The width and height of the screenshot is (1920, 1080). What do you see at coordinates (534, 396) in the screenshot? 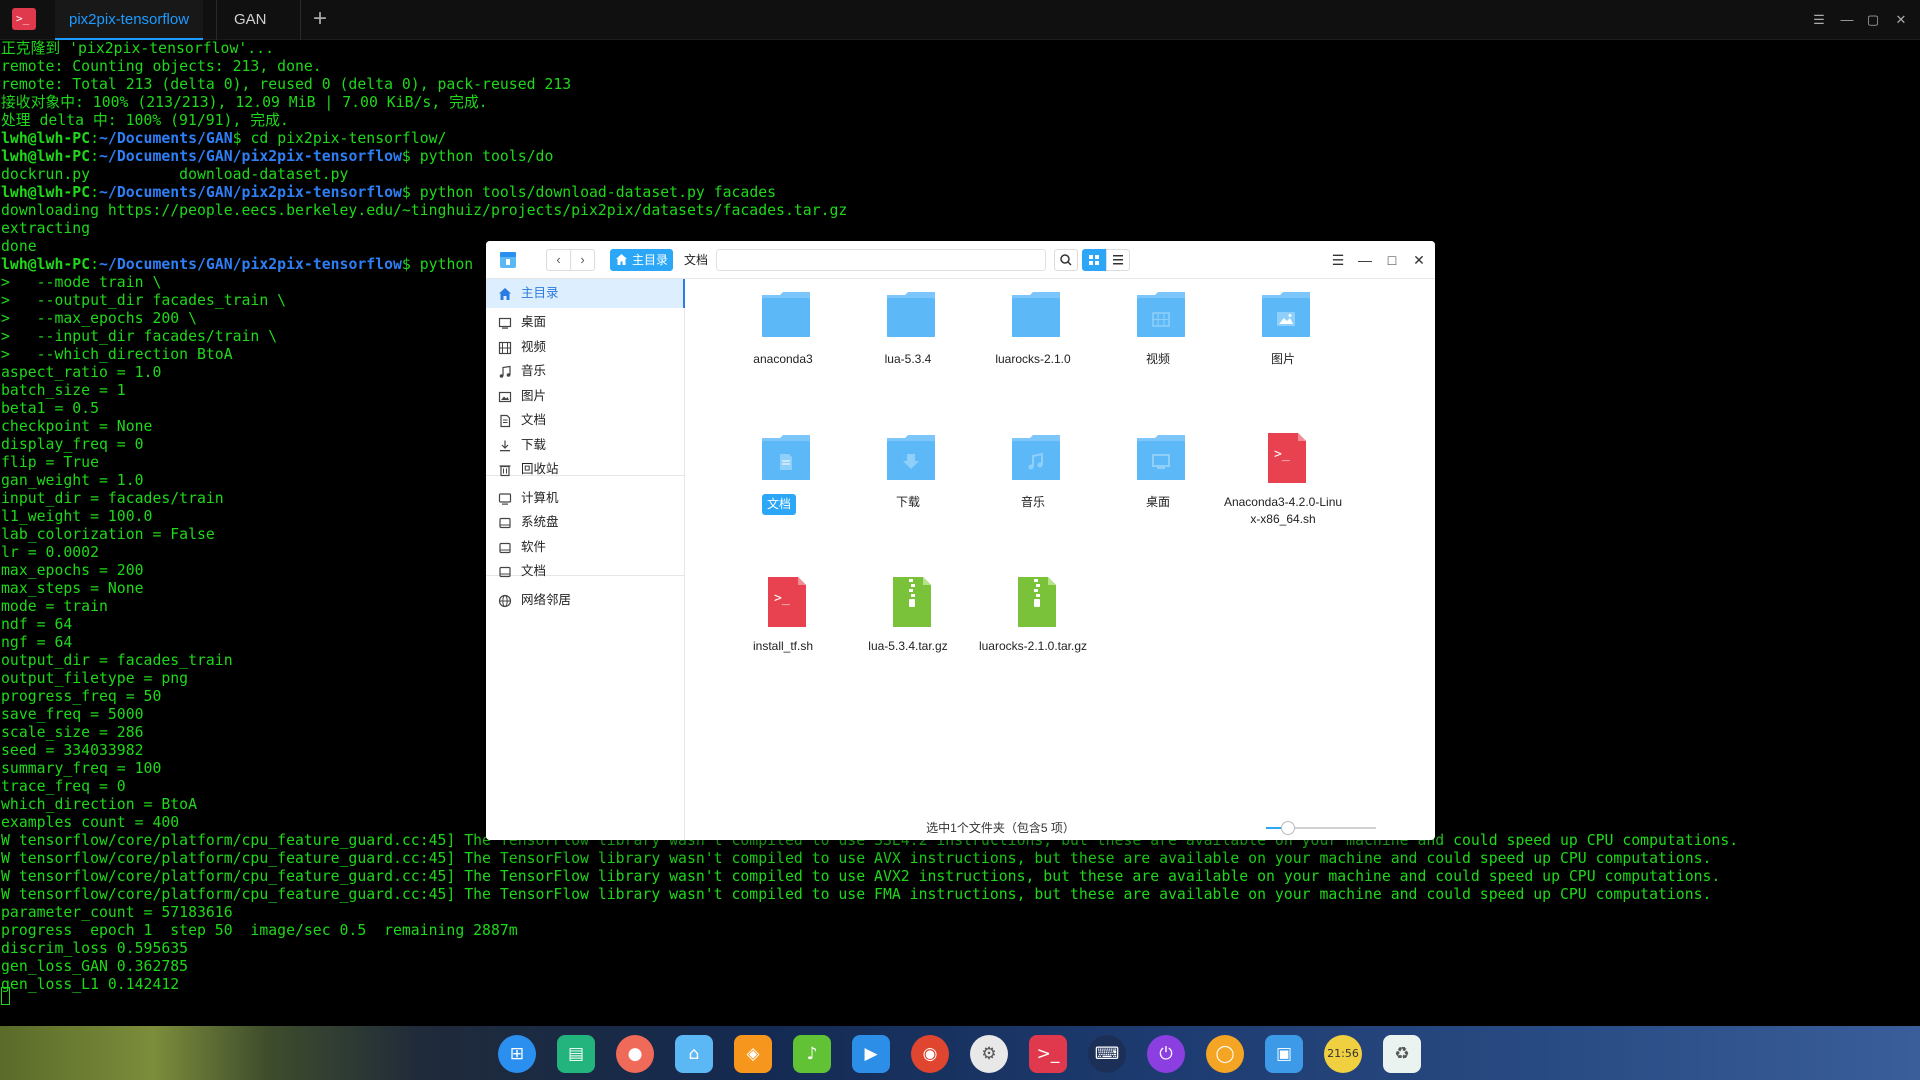
I see `sidebar-item-label: 图片` at bounding box center [534, 396].